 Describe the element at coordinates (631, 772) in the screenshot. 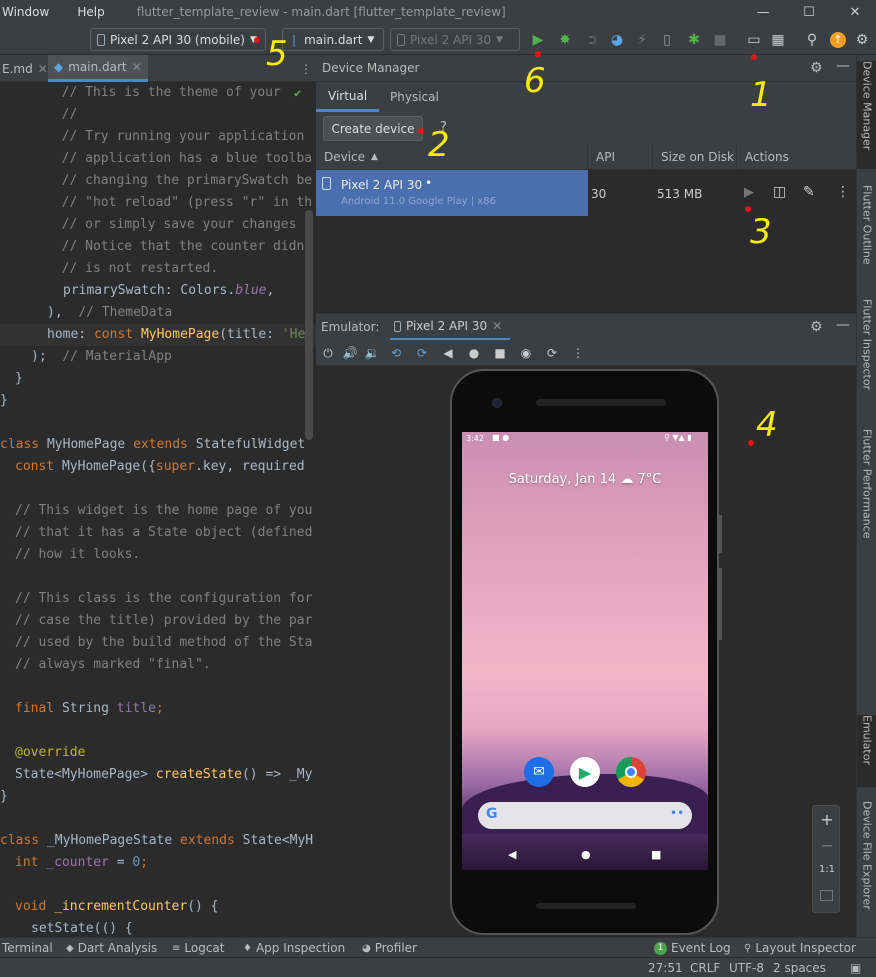

I see `chrome-icon` at that location.